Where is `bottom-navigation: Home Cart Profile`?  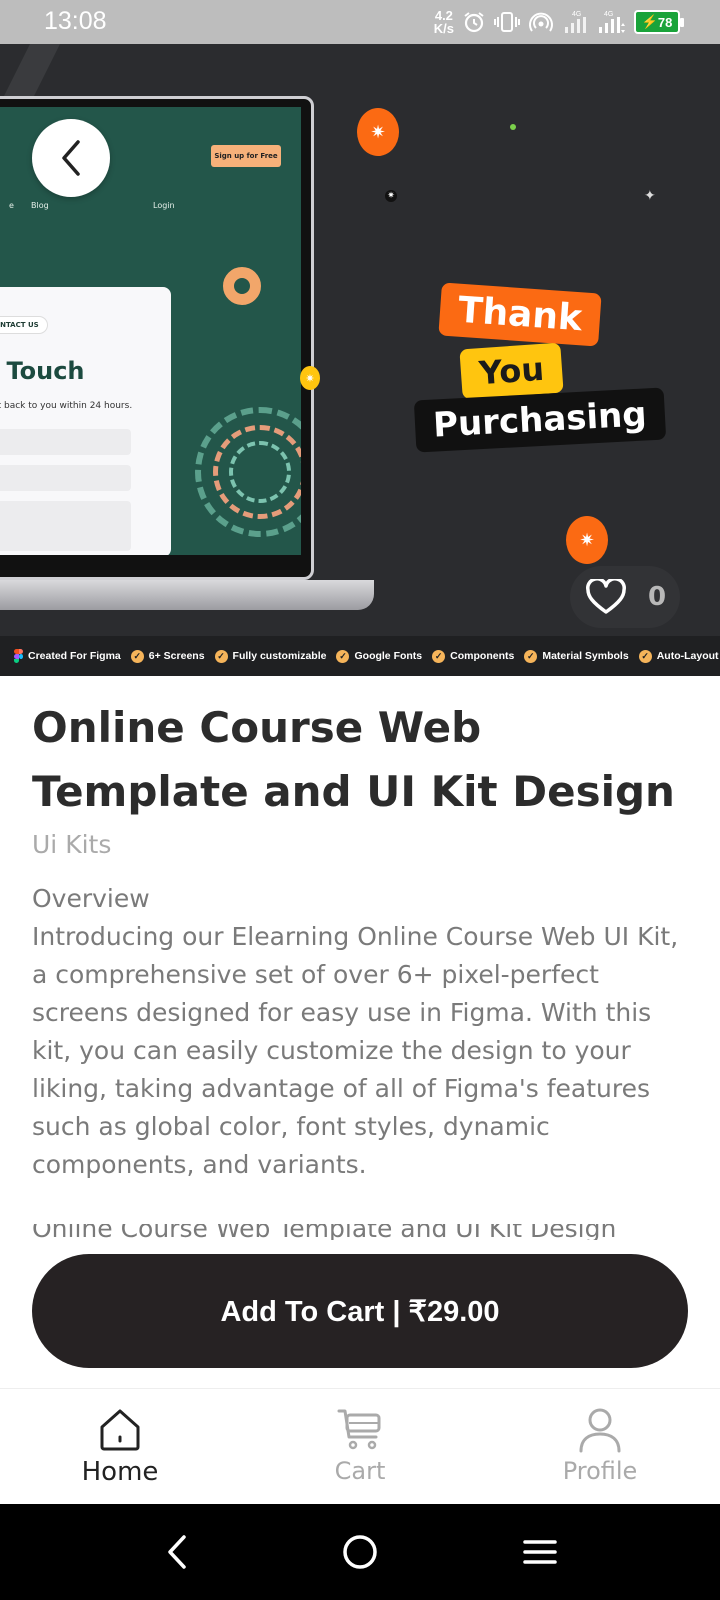
bottom-navigation: Home Cart Profile is located at coordinates (360, 1446).